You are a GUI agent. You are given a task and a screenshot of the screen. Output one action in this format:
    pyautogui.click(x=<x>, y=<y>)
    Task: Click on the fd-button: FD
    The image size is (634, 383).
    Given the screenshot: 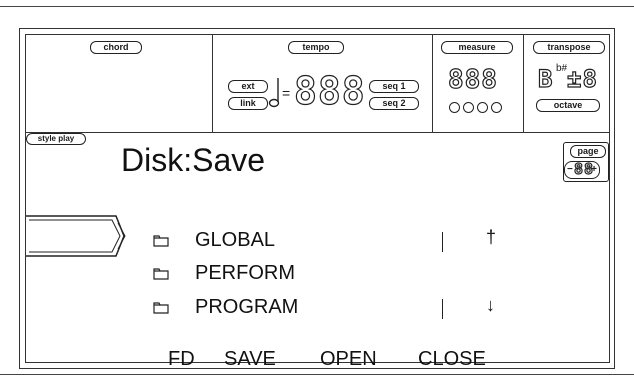 What is the action you would take?
    pyautogui.click(x=181, y=359)
    